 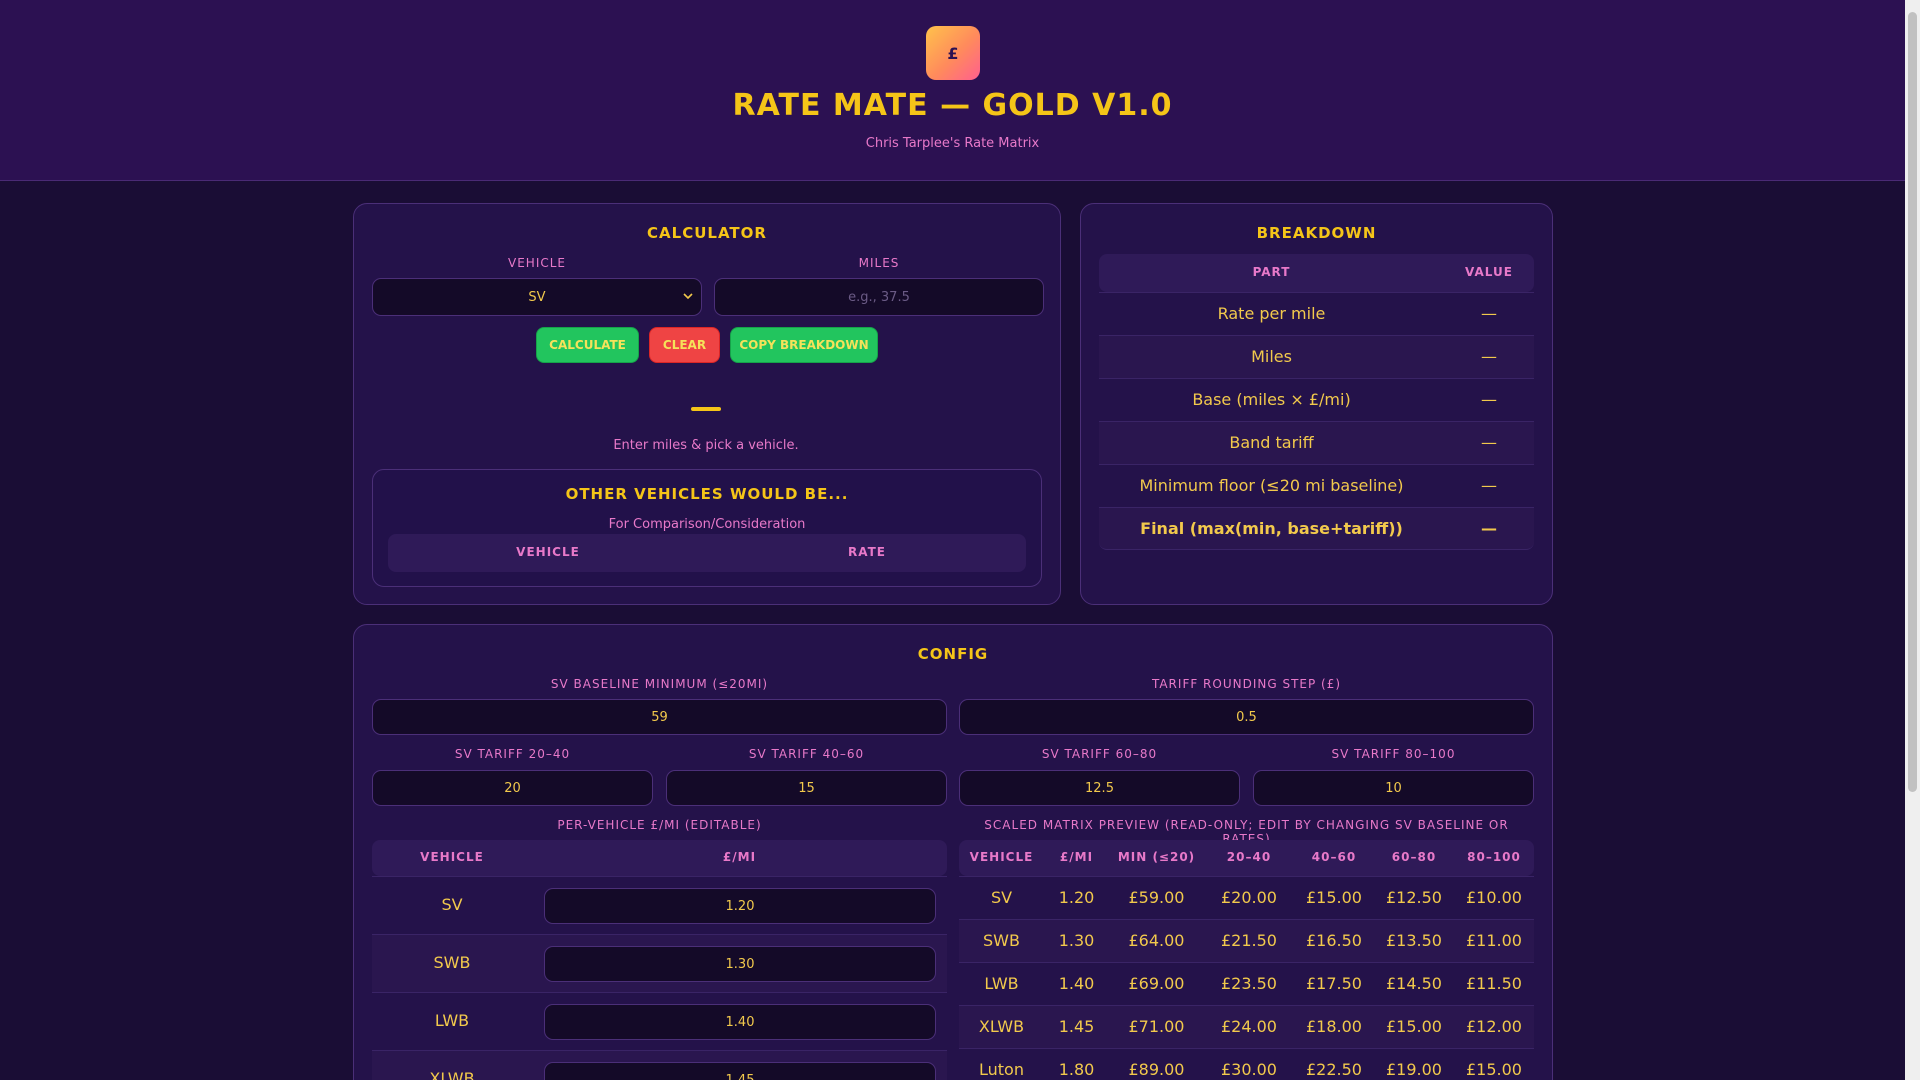 I want to click on matrix-row: SWB 1.30 £64.00 £21.50 £16.50 £13.50 £11.00, so click(x=1246, y=940).